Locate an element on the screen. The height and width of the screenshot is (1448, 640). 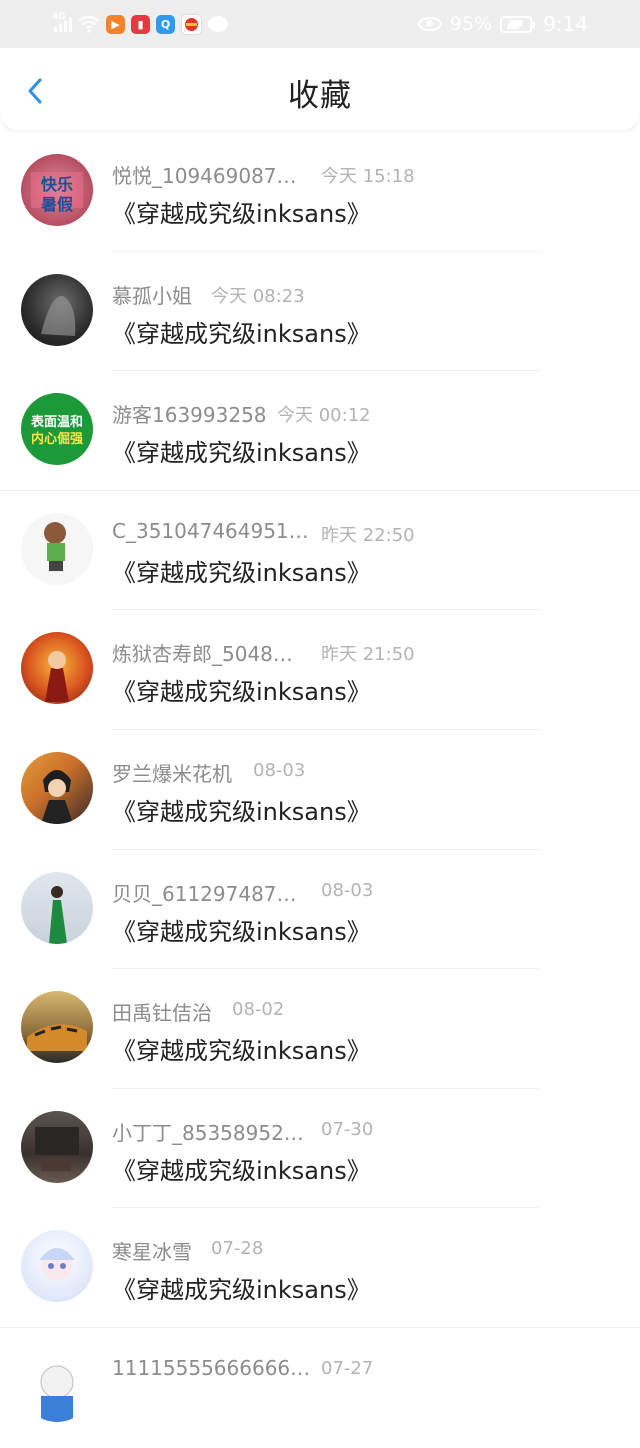
list-item: 炼狱杏寿郎_5048… 昨天 21:50 《穿越成究级inksans》 is located at coordinates (320, 670).